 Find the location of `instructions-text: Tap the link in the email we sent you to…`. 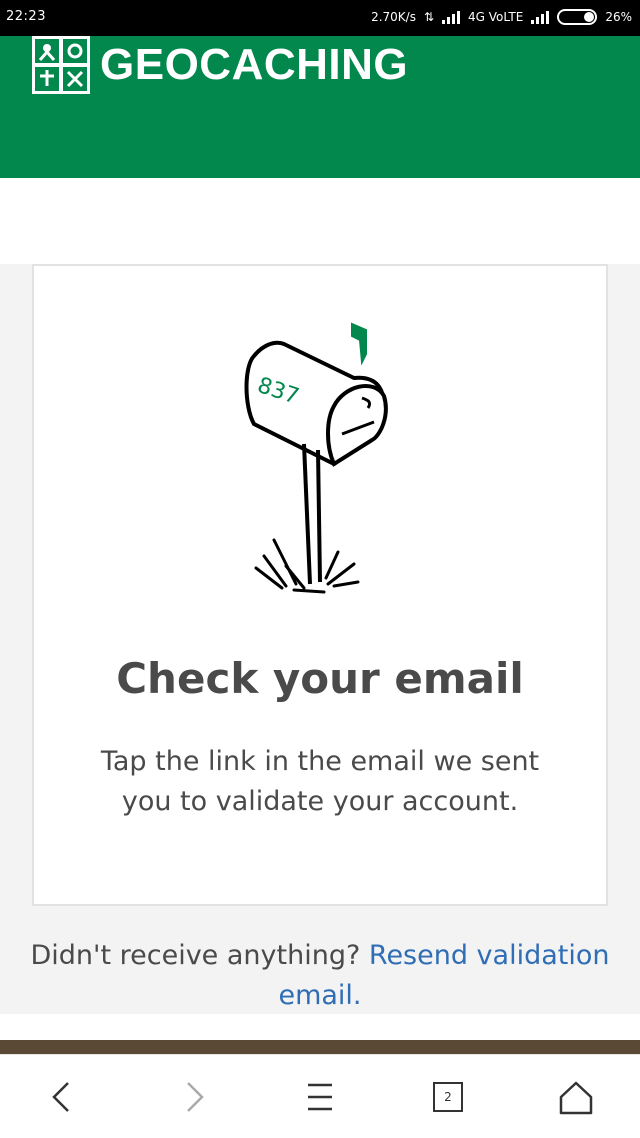

instructions-text: Tap the link in the email we sent you to… is located at coordinates (320, 781).